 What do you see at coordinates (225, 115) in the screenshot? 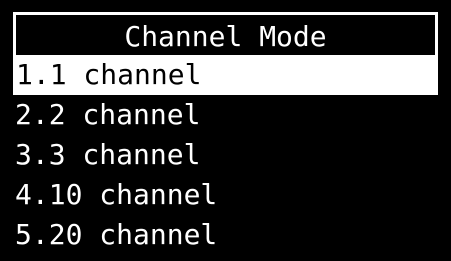
I see `menu-item-2-channel: 2.2 channel` at bounding box center [225, 115].